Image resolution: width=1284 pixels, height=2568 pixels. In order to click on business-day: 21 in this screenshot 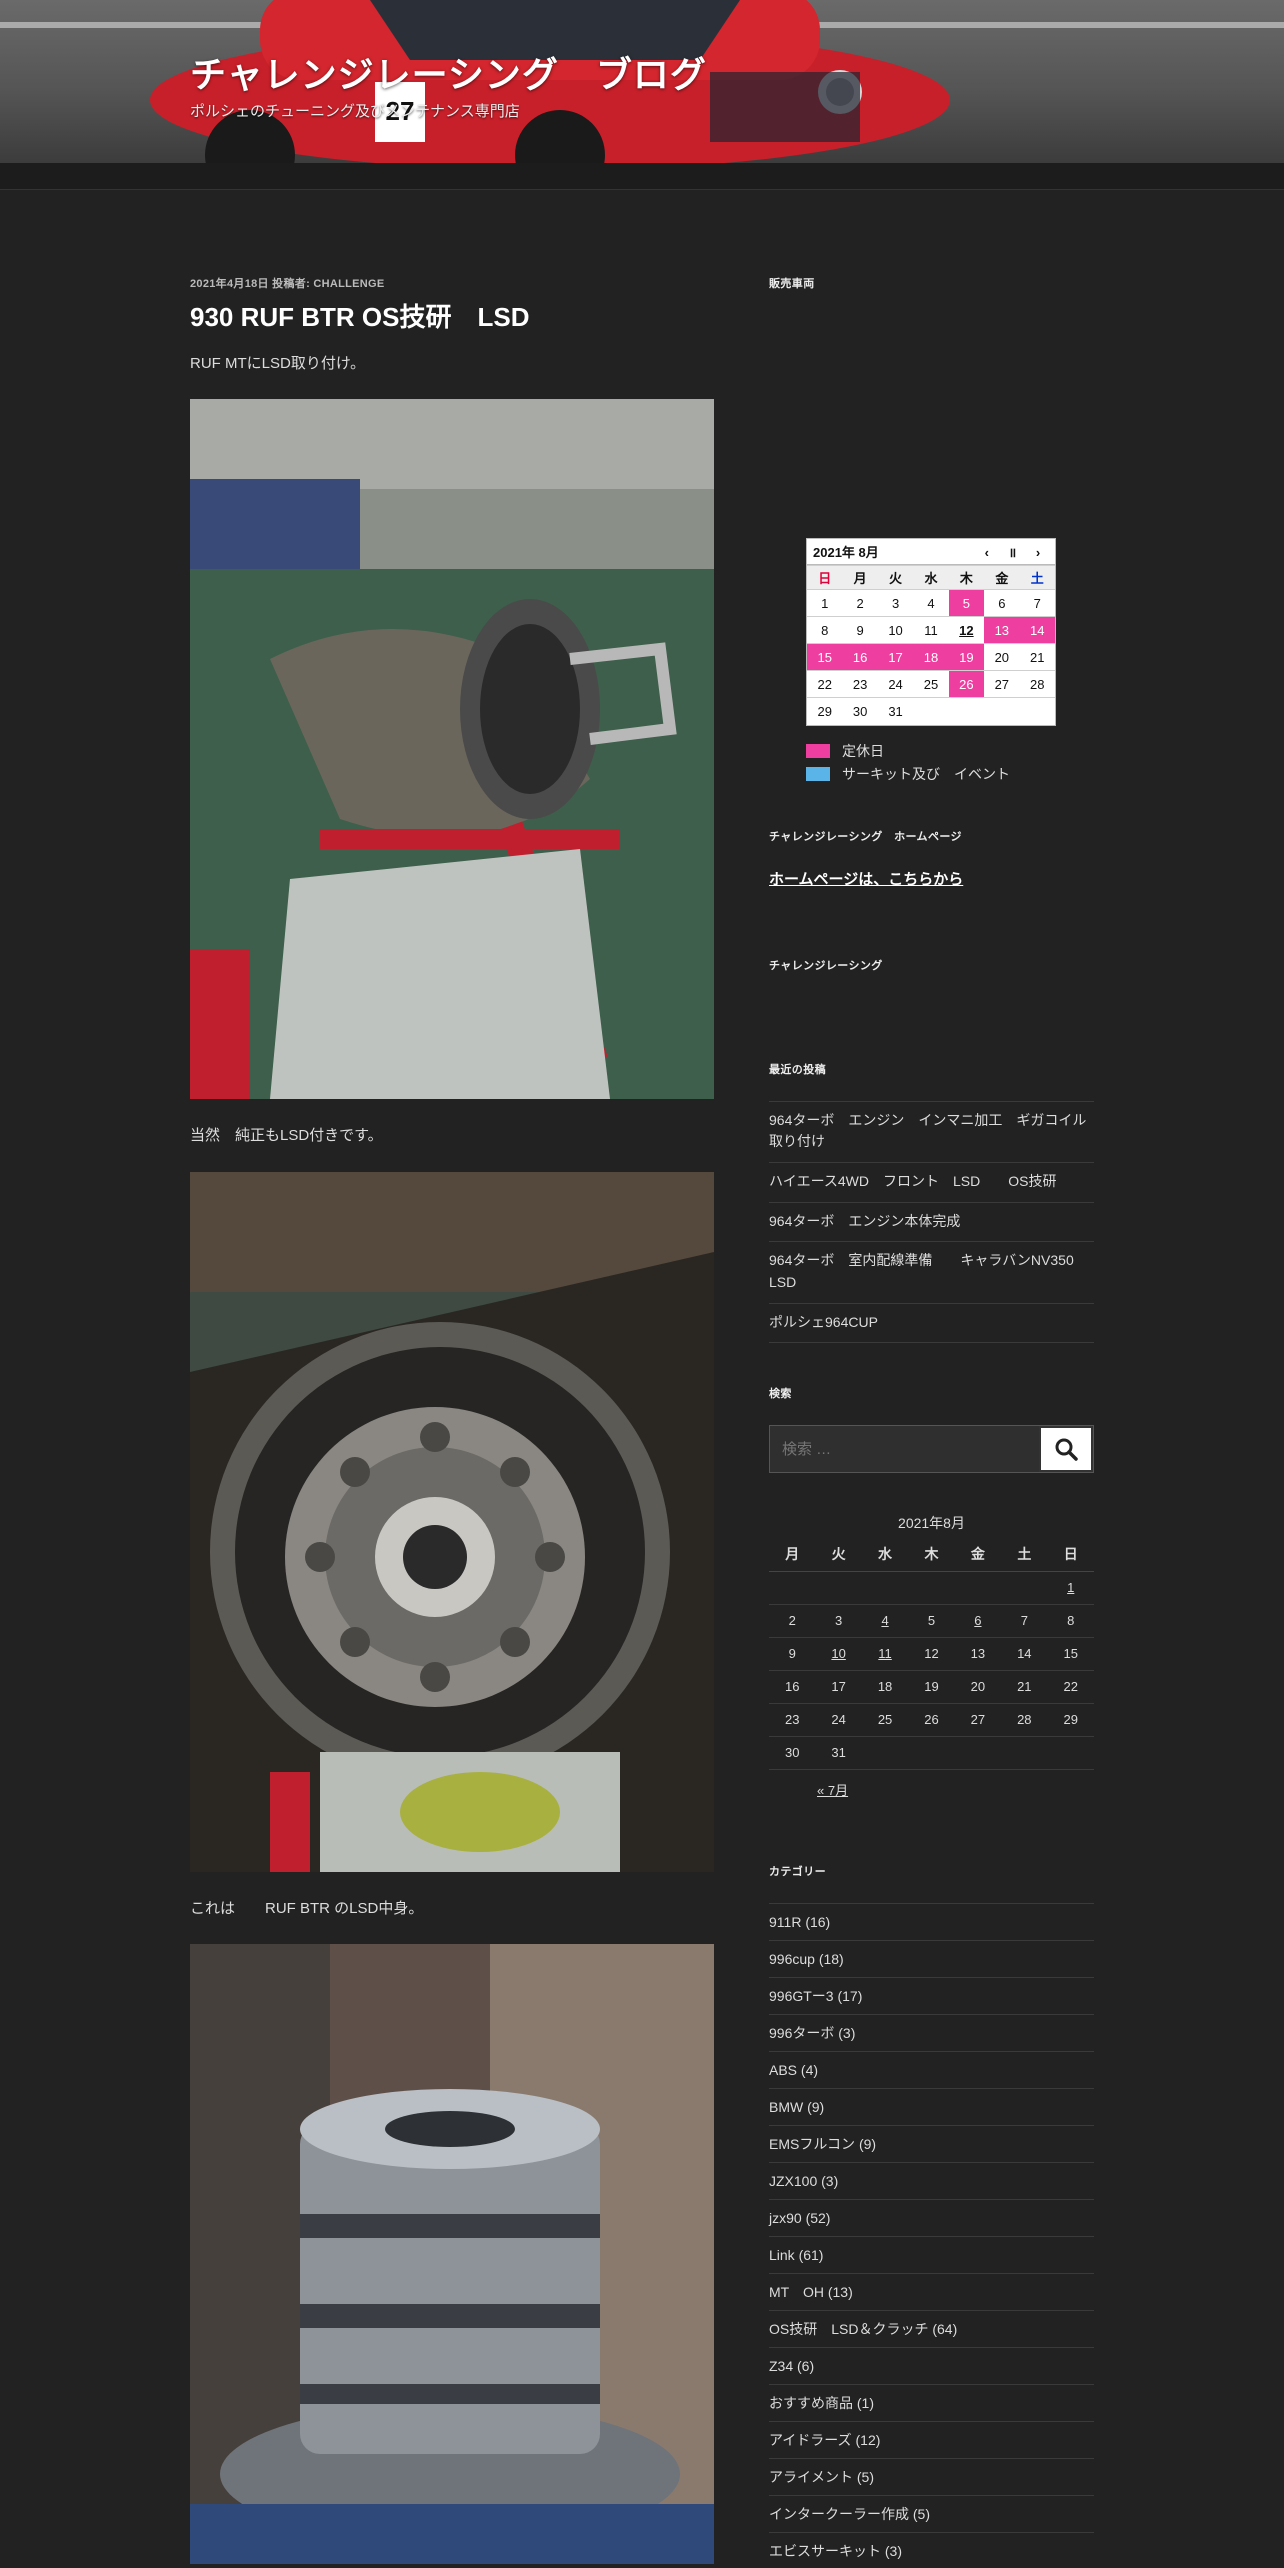, I will do `click(1037, 657)`.